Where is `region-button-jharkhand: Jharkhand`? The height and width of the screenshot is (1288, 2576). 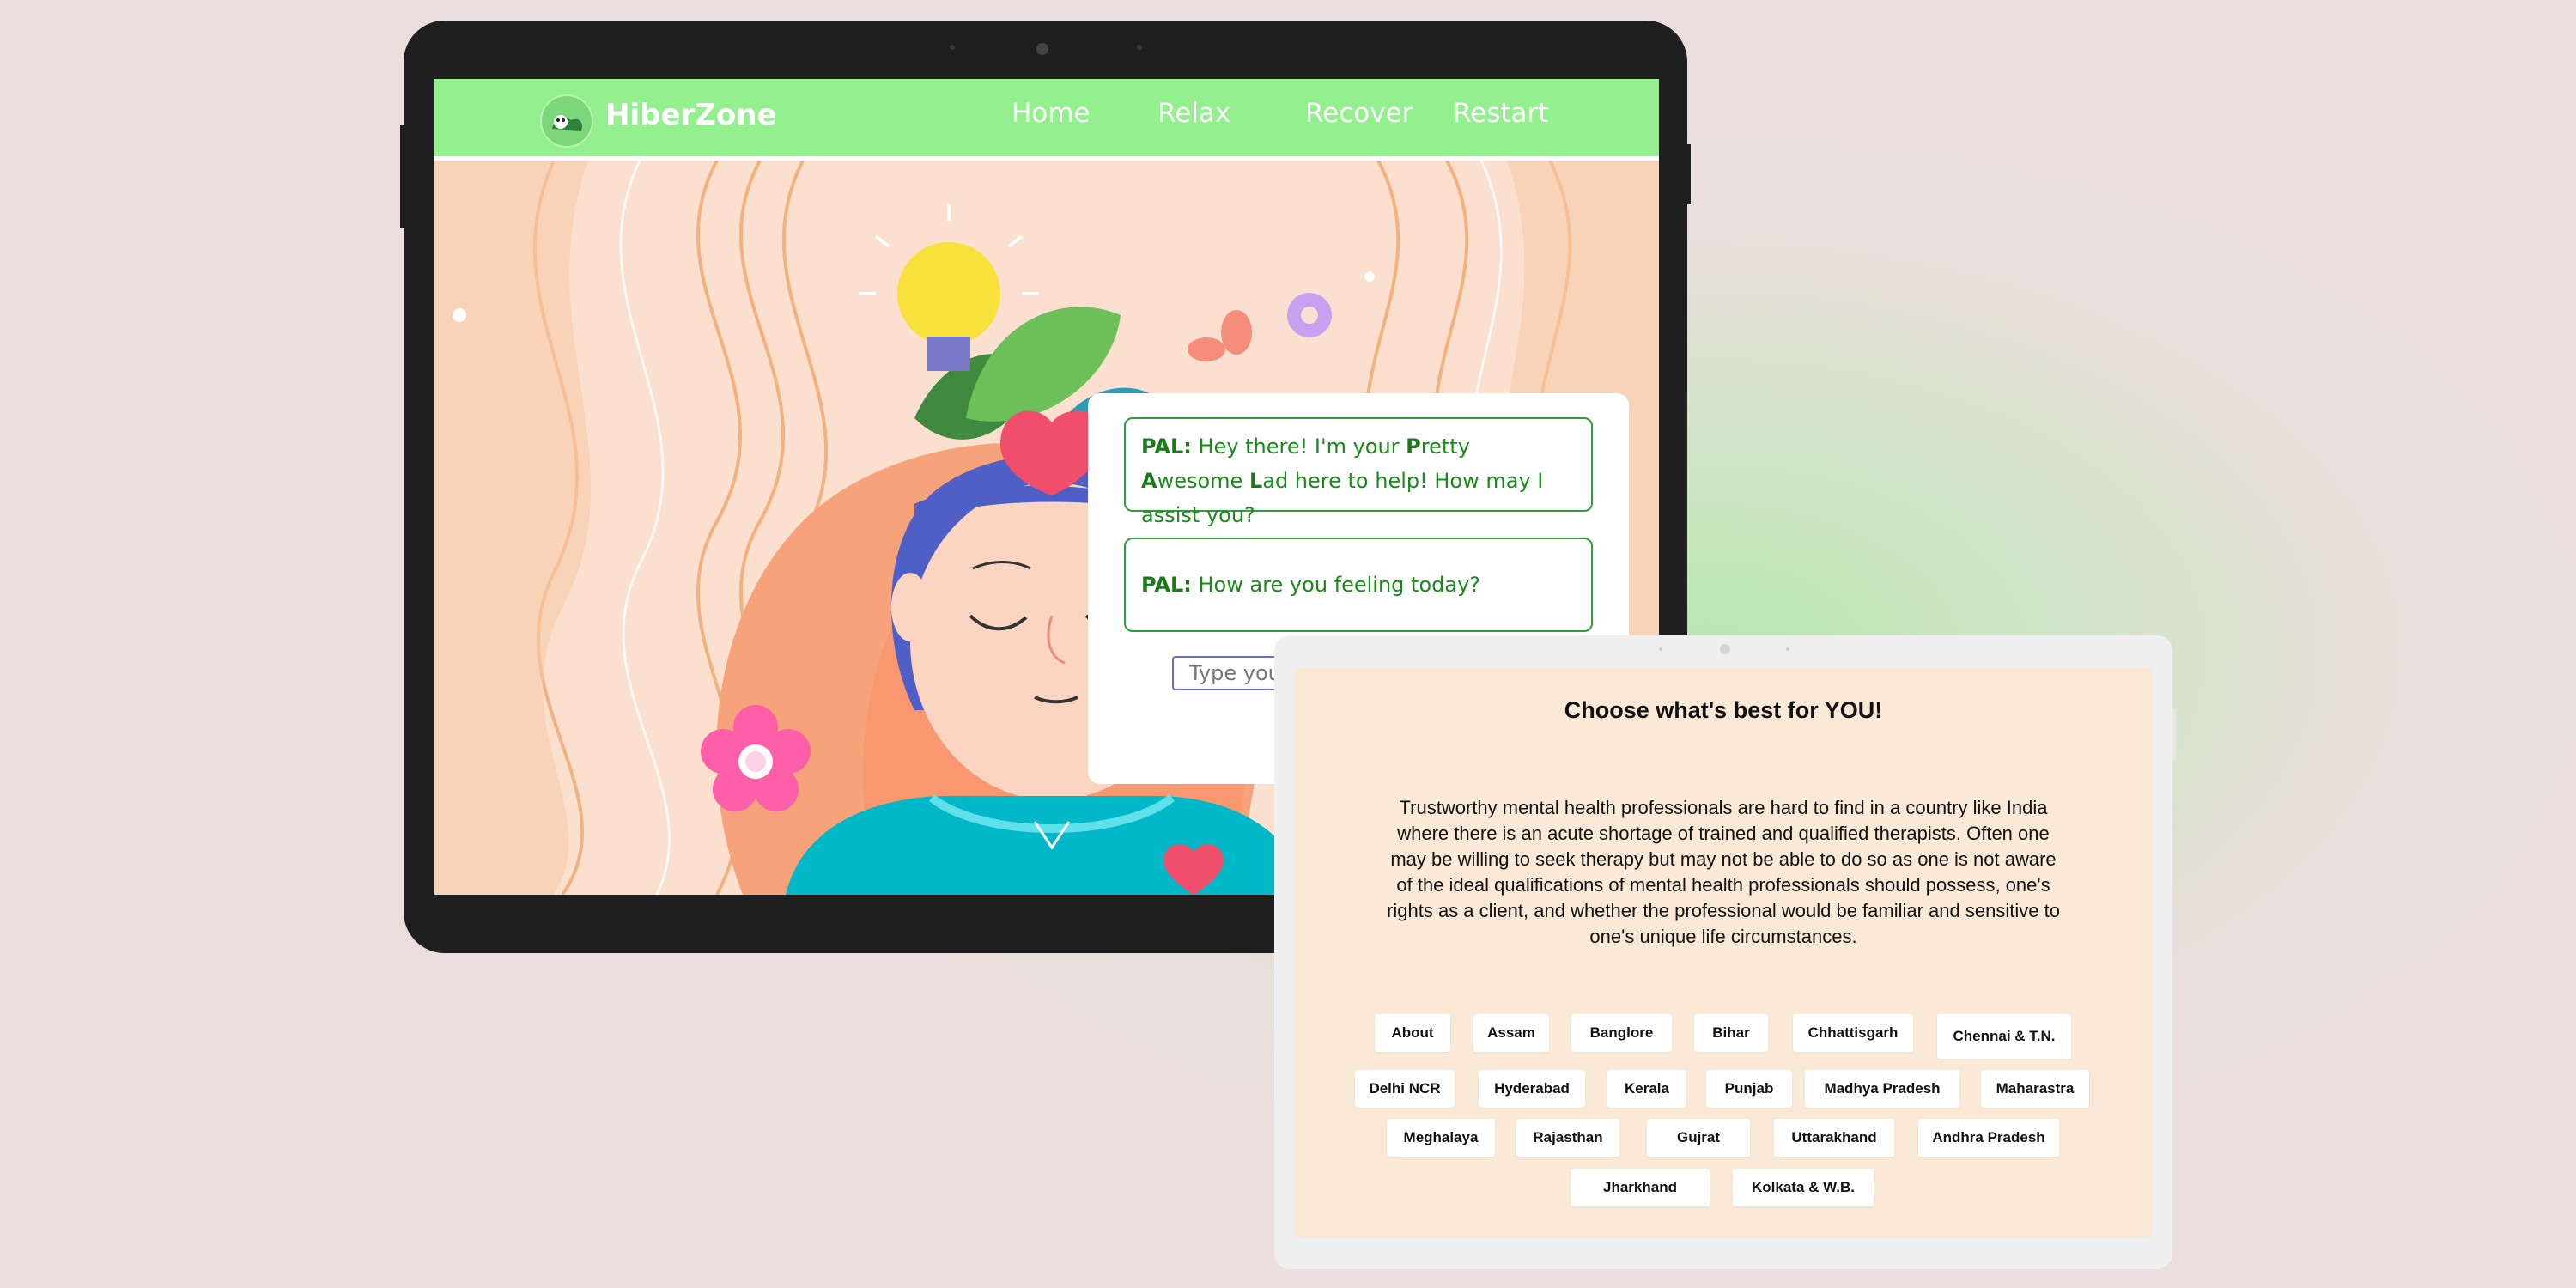
region-button-jharkhand: Jharkhand is located at coordinates (1641, 1188).